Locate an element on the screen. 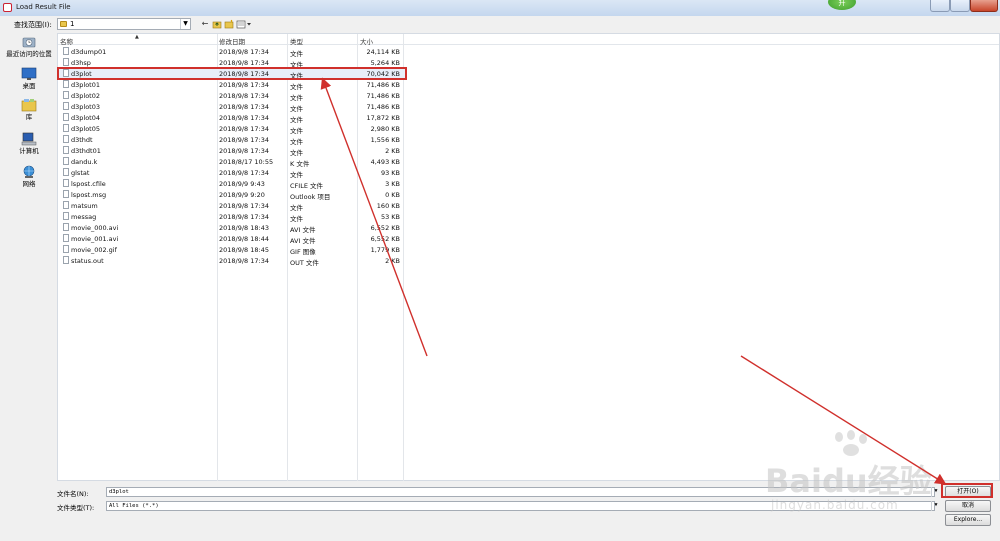  place-computer: 计算机 is located at coordinates (29, 143).